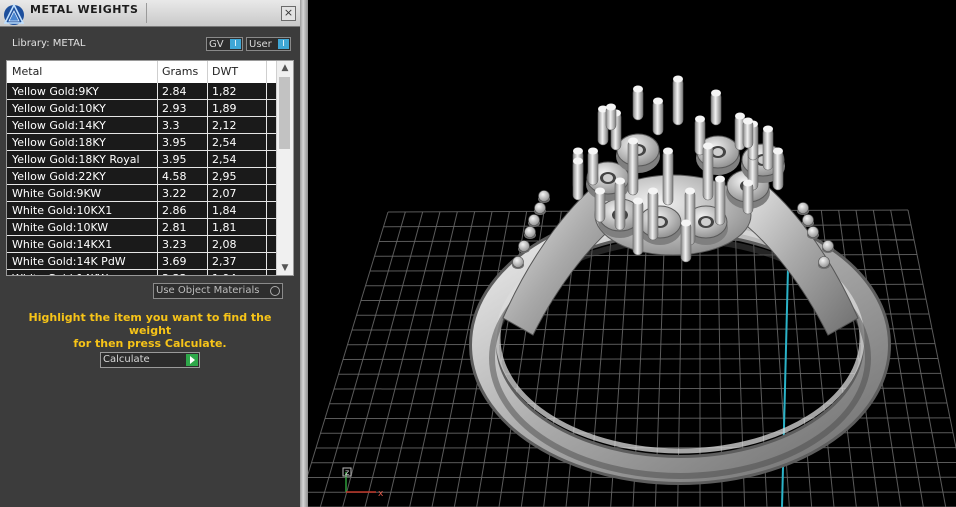 The height and width of the screenshot is (507, 956). Describe the element at coordinates (174, 108) in the screenshot. I see `grams-cell: 2.93` at that location.